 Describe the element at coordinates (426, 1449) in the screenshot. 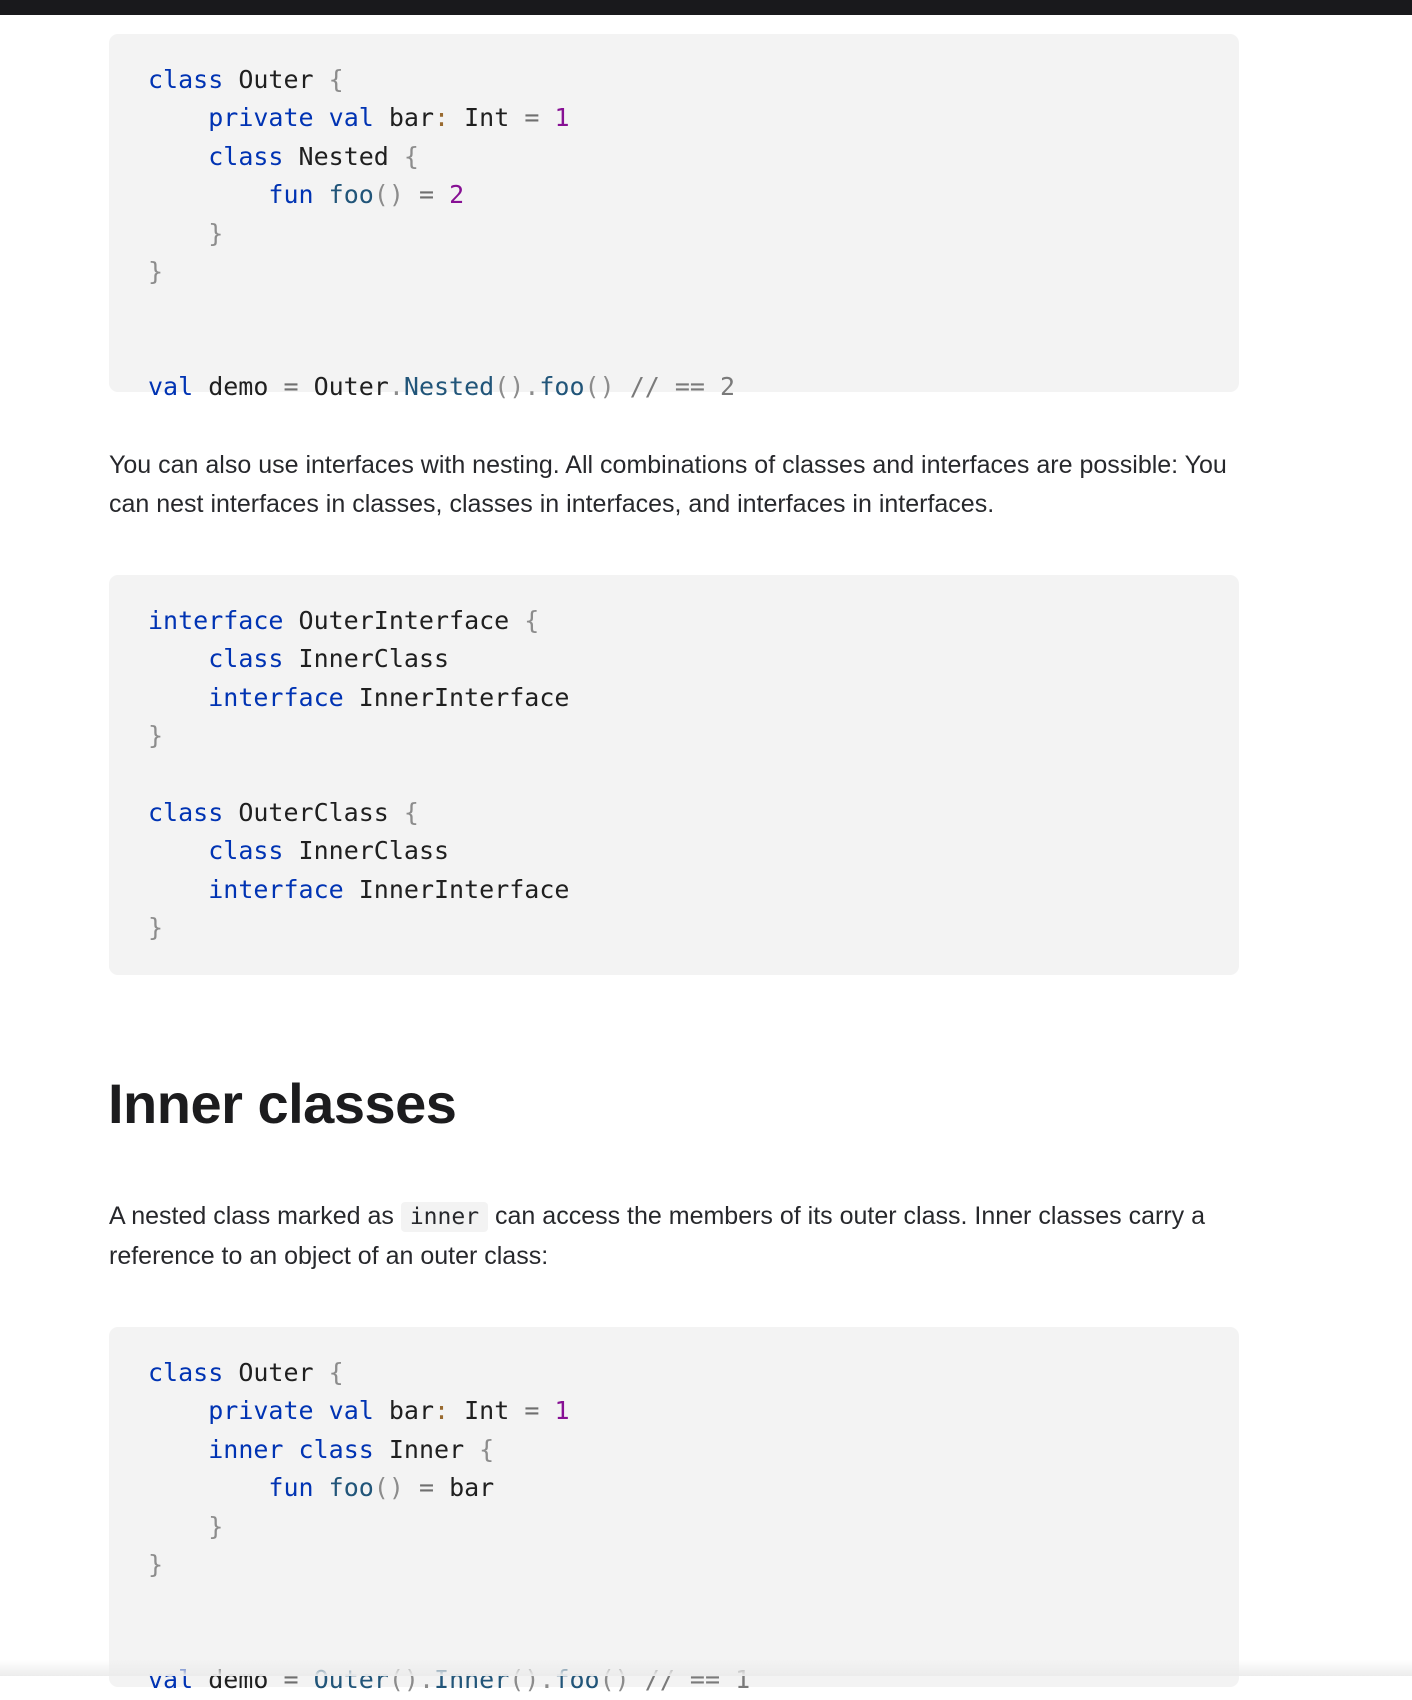

I see `code-text: Inner` at that location.